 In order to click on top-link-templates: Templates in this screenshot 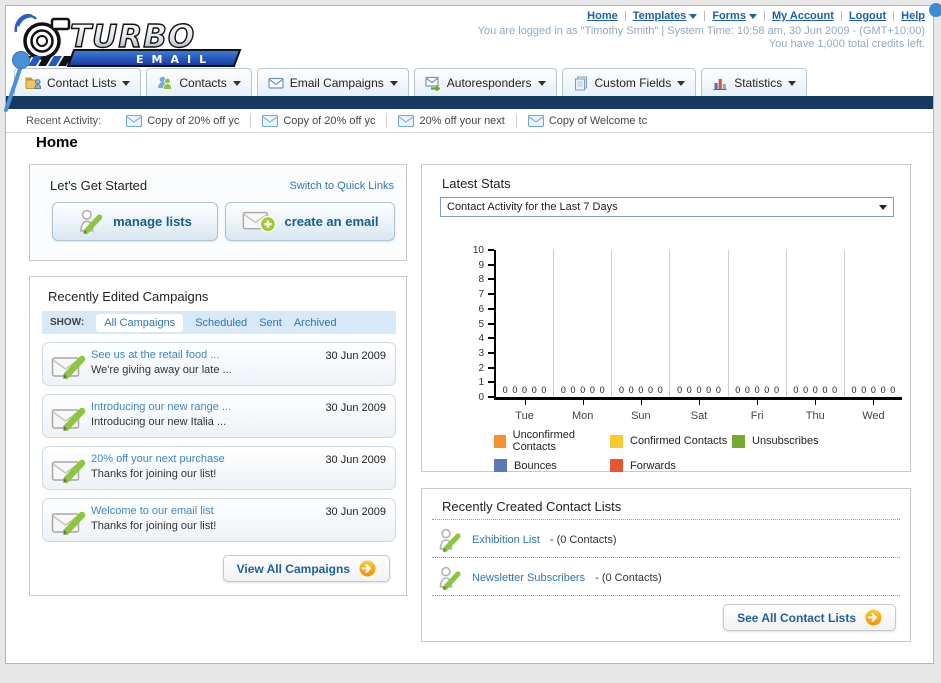, I will do `click(665, 16)`.